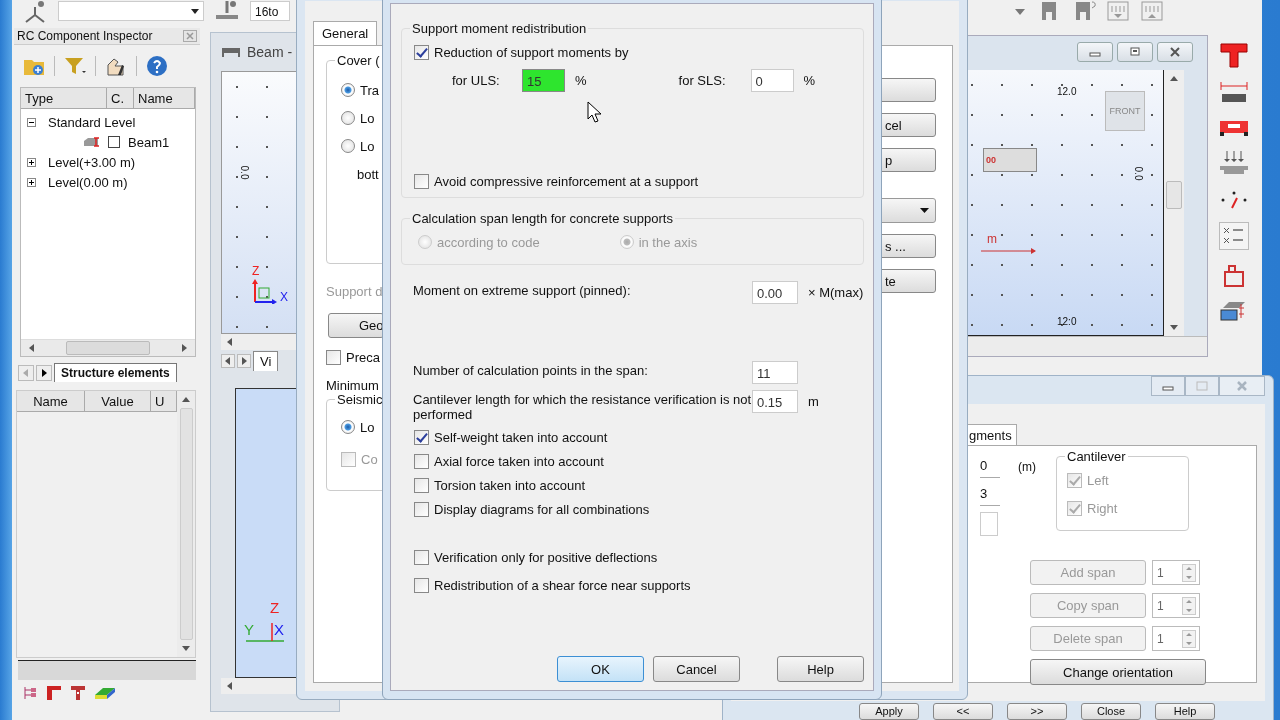 The image size is (1280, 720). What do you see at coordinates (92, 162) in the screenshot?
I see `tree-item: Level(+3.00 m)` at bounding box center [92, 162].